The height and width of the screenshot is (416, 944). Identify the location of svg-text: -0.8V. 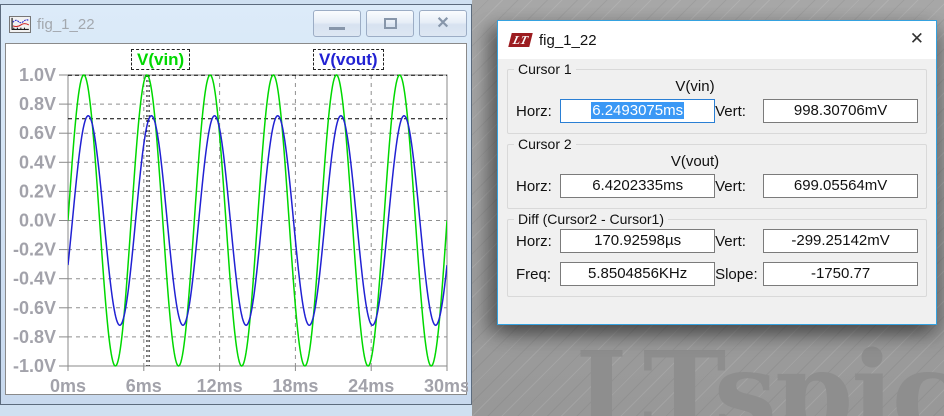
(34, 337).